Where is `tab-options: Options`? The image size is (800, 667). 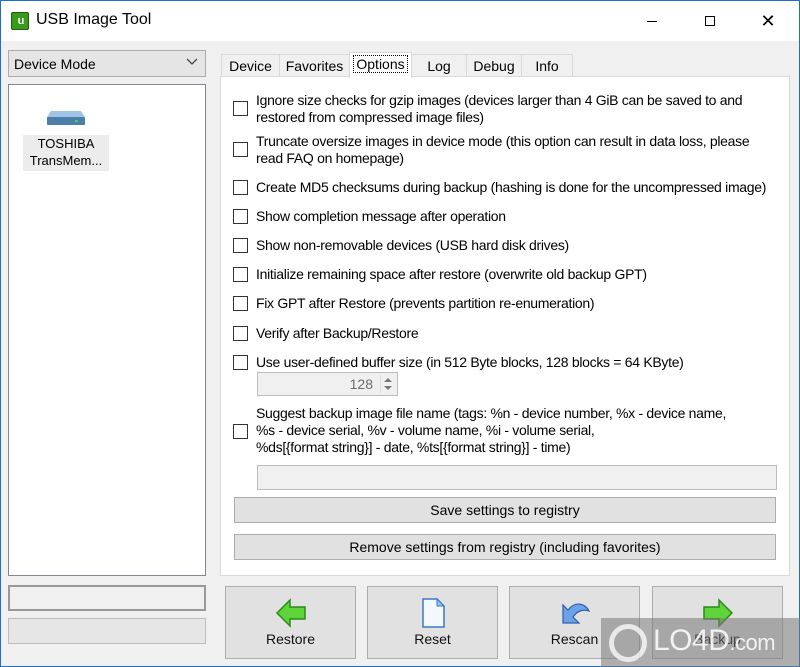
tab-options: Options is located at coordinates (380, 65).